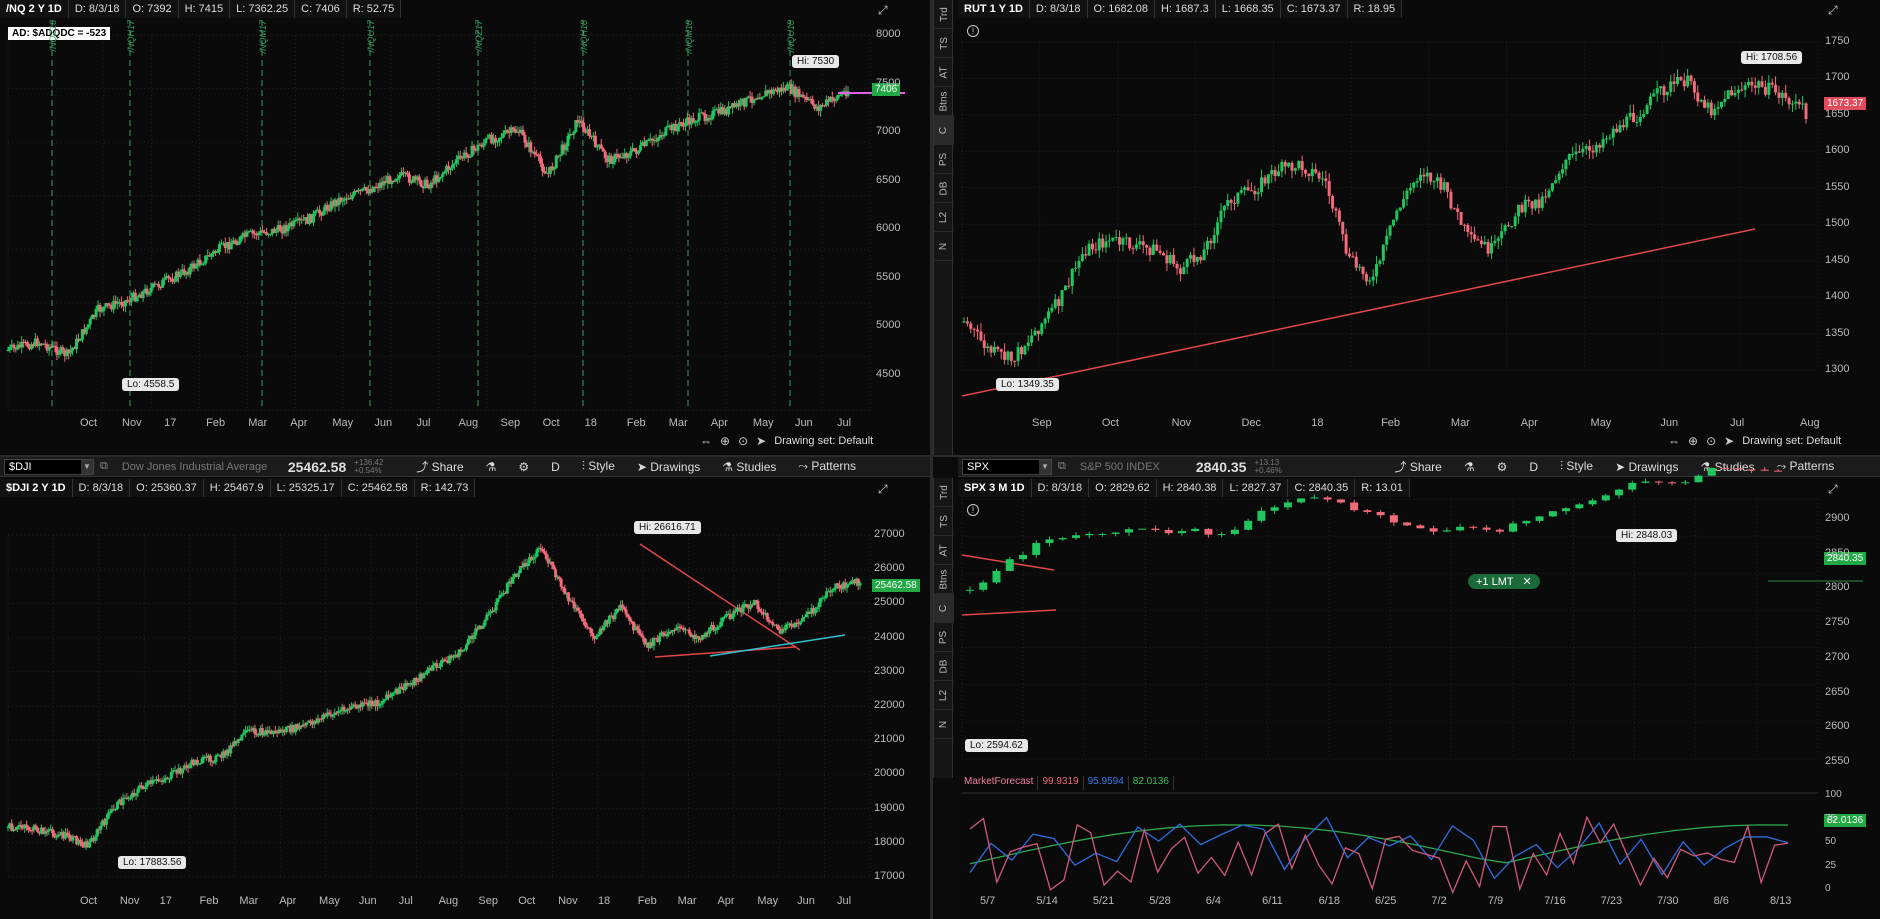 Image resolution: width=1880 pixels, height=919 pixels. I want to click on x-tick-label: Sep, so click(510, 423).